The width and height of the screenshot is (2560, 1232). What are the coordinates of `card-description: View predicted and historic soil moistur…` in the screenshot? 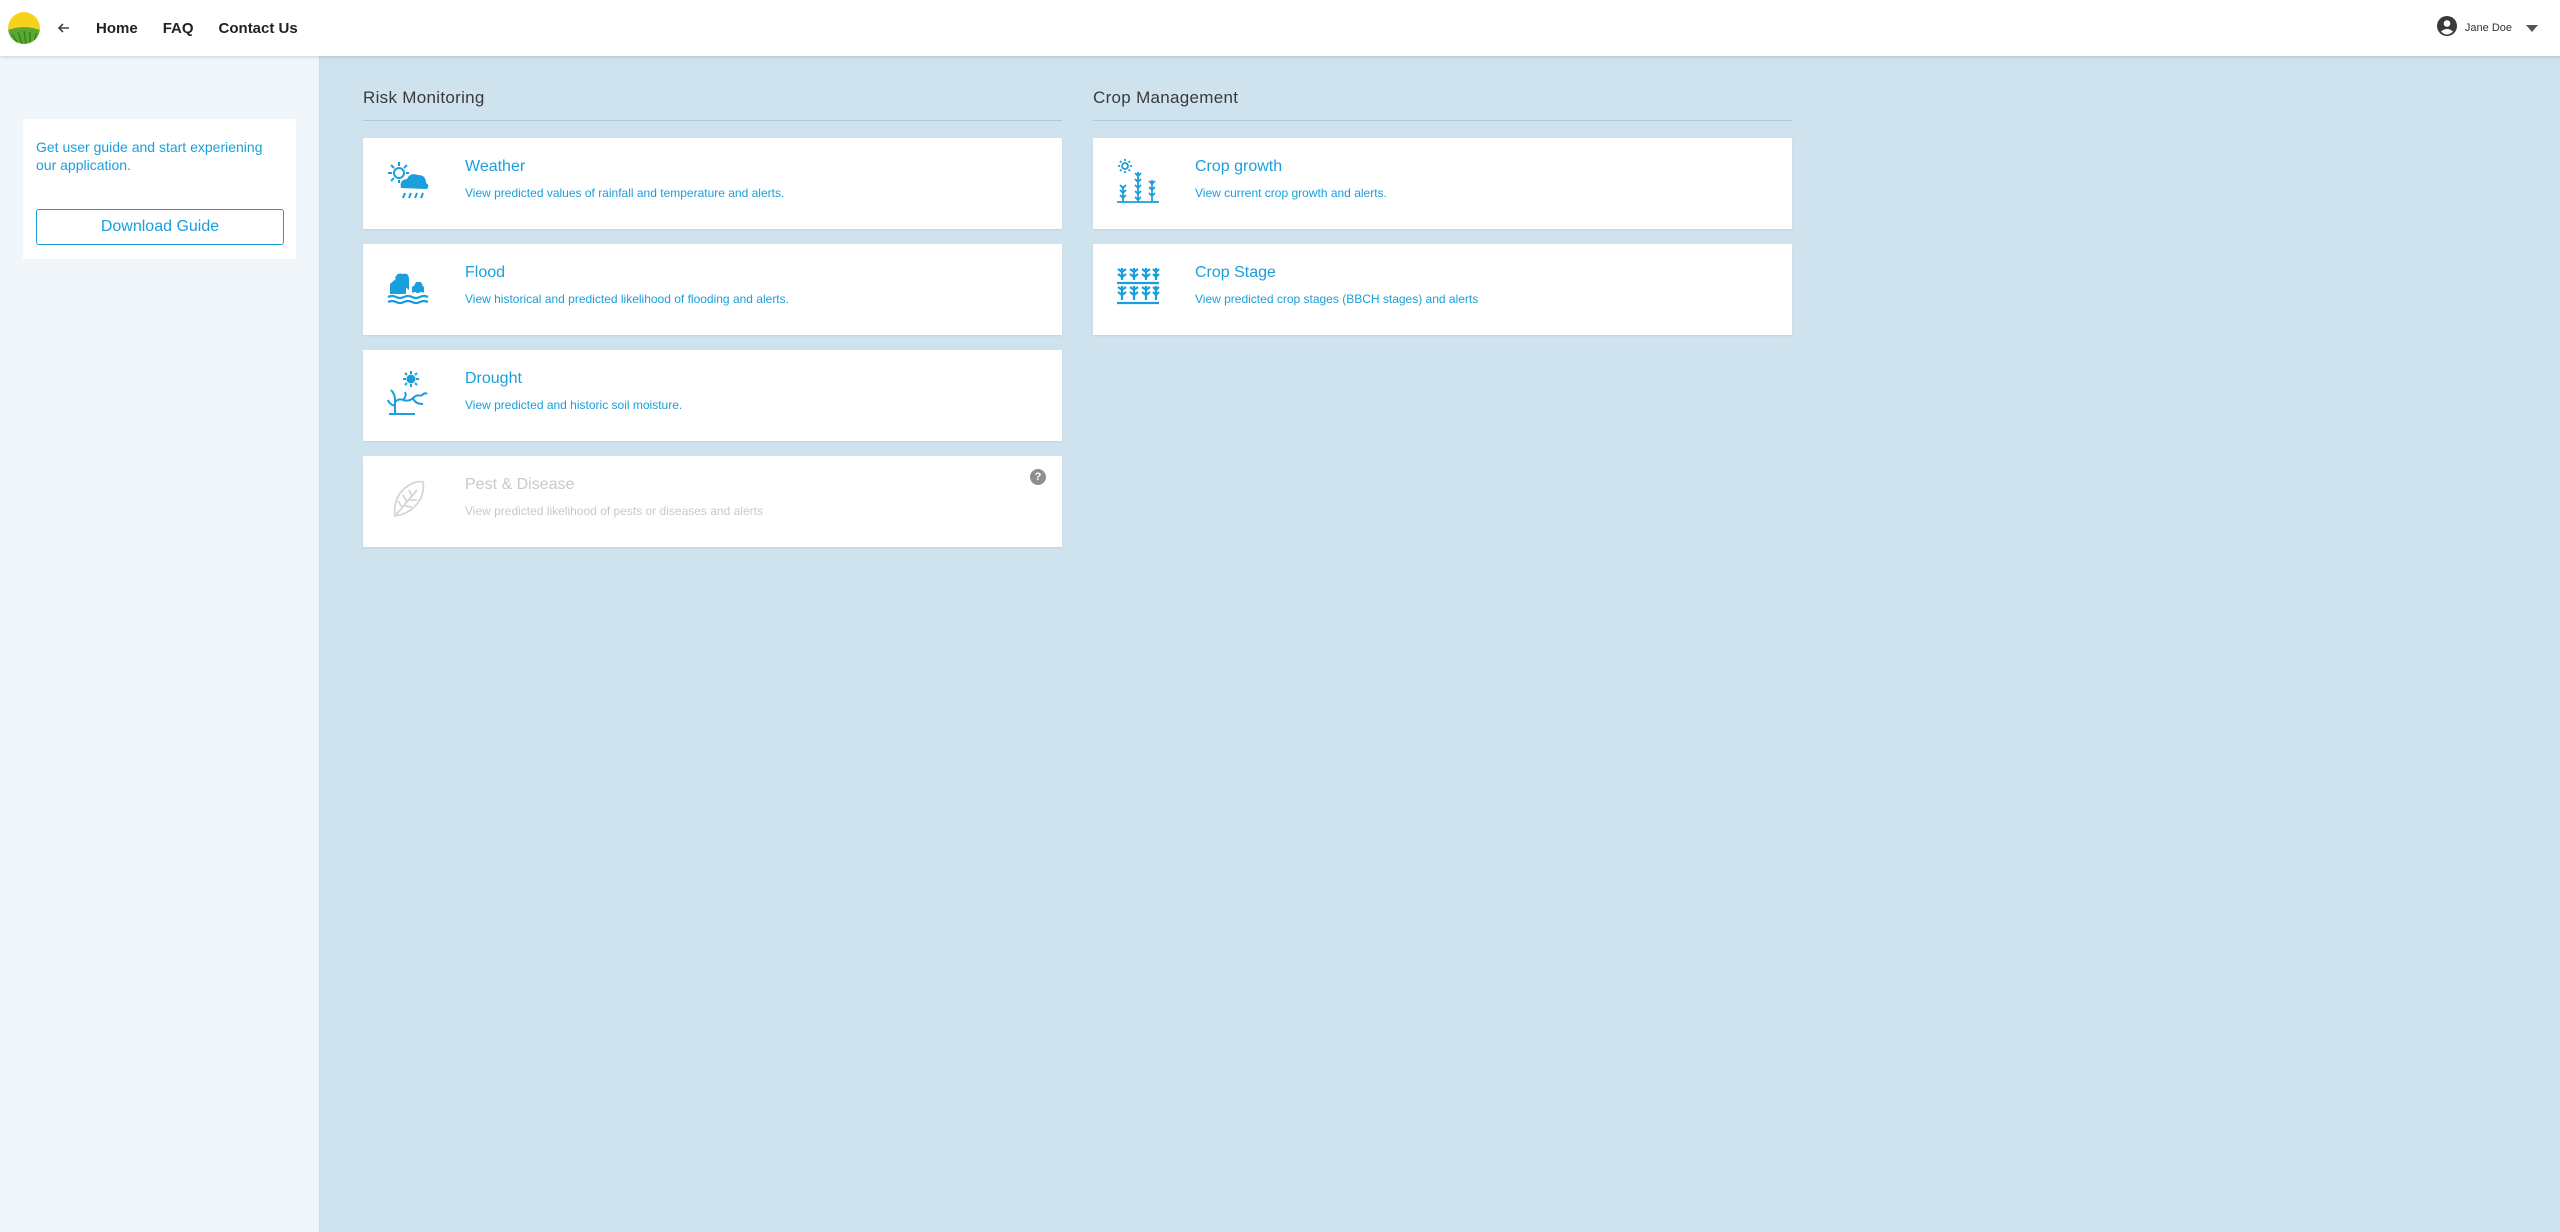 It's located at (574, 405).